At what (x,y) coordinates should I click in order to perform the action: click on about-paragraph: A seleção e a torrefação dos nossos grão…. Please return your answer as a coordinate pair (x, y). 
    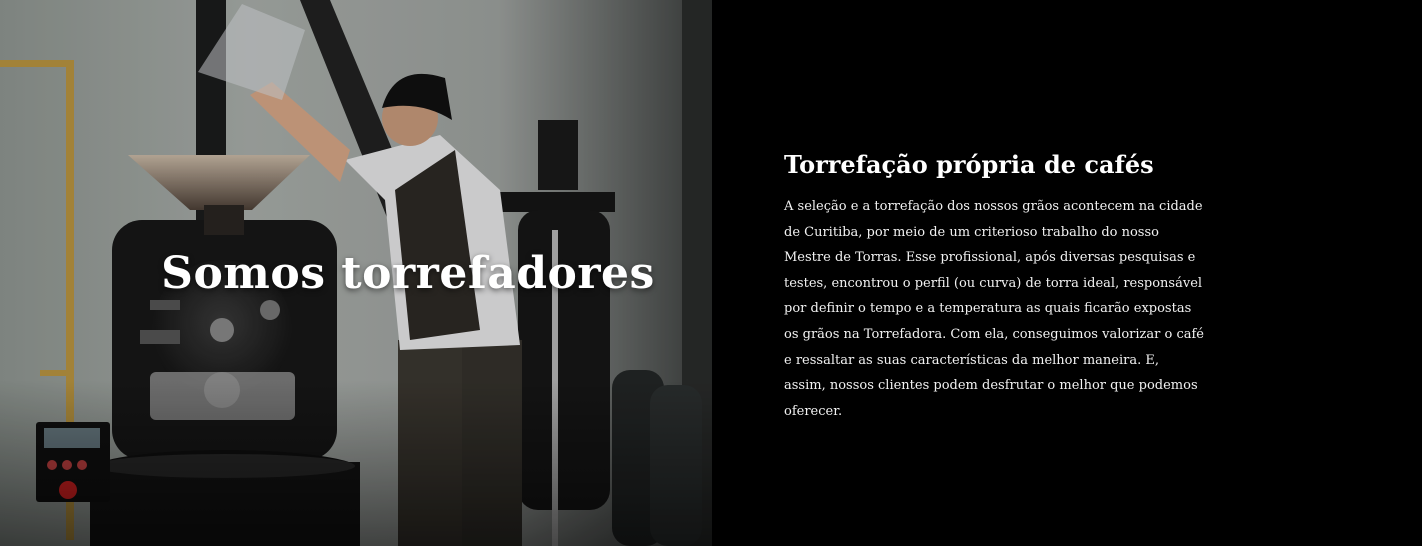
    Looking at the image, I should click on (994, 309).